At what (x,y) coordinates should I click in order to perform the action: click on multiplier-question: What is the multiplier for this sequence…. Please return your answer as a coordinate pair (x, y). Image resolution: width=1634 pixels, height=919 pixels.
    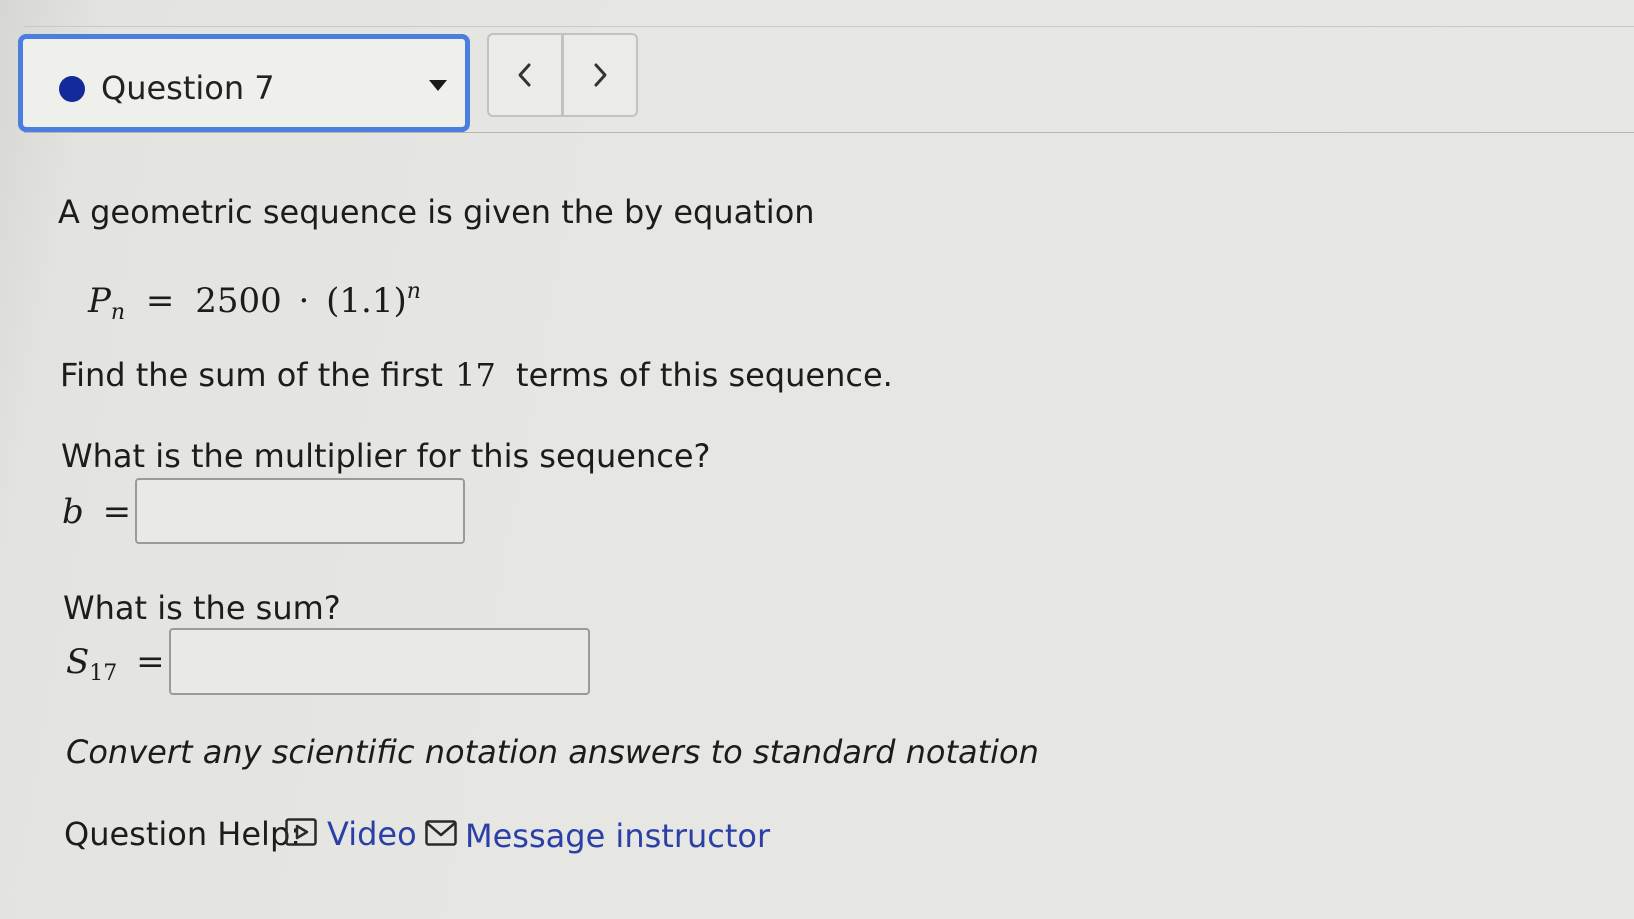
    Looking at the image, I should click on (386, 456).